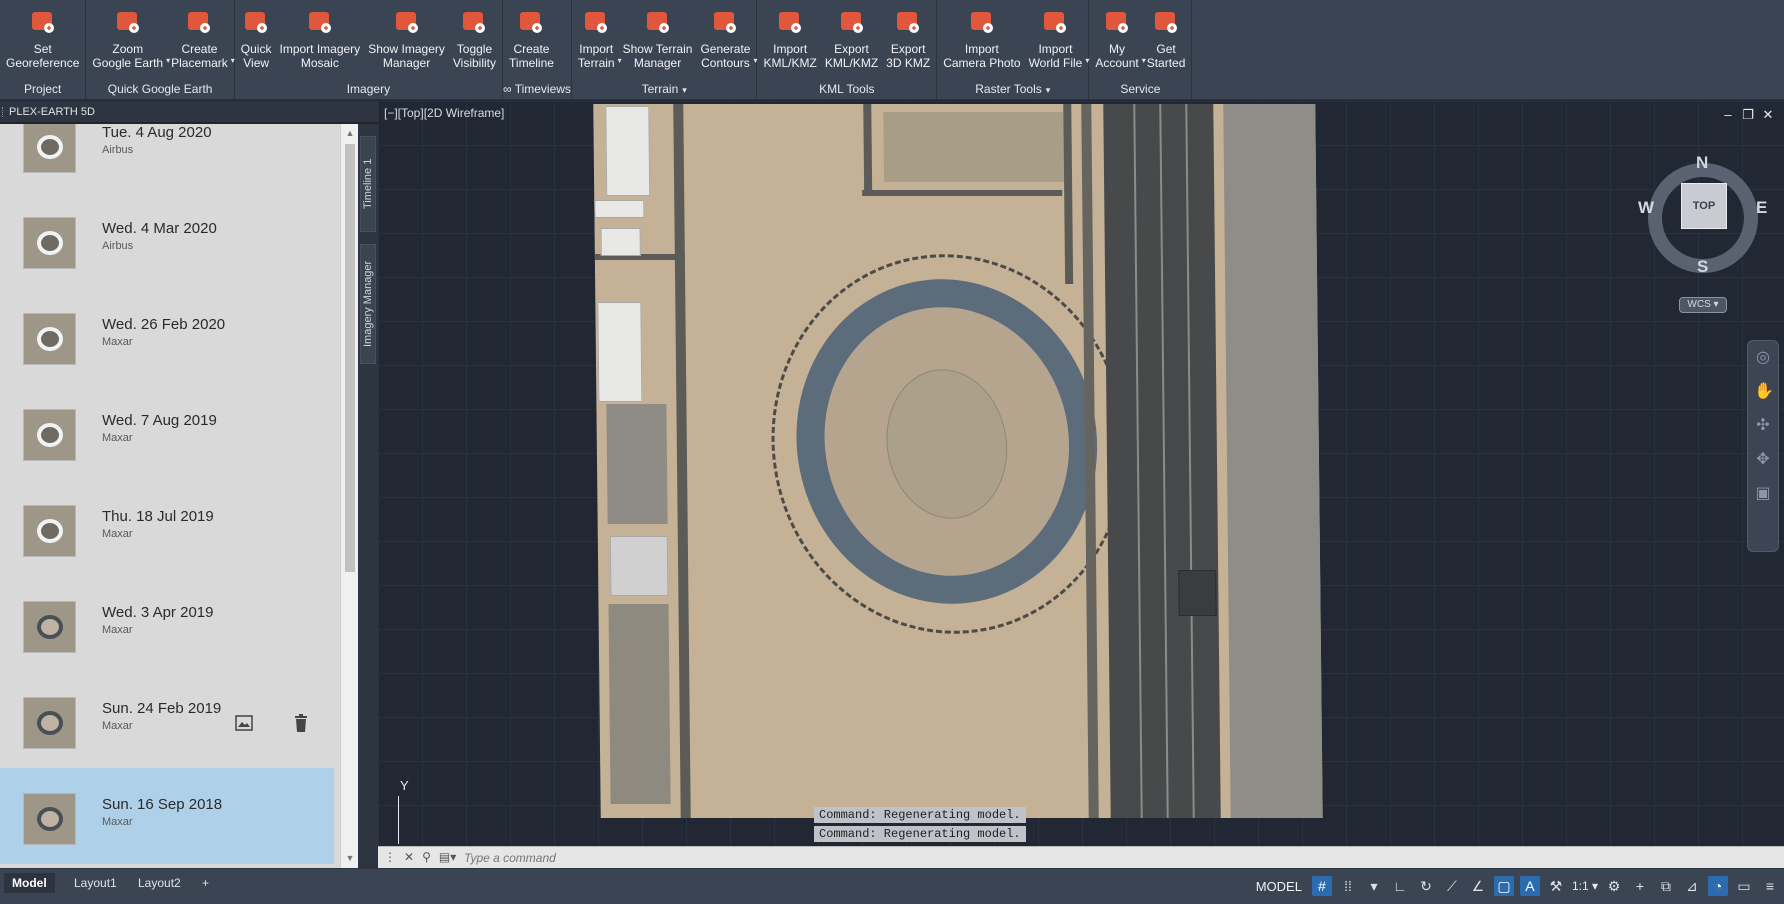 The width and height of the screenshot is (1784, 904). What do you see at coordinates (1057, 40) in the screenshot?
I see `world-file-button: Import World File ▾` at bounding box center [1057, 40].